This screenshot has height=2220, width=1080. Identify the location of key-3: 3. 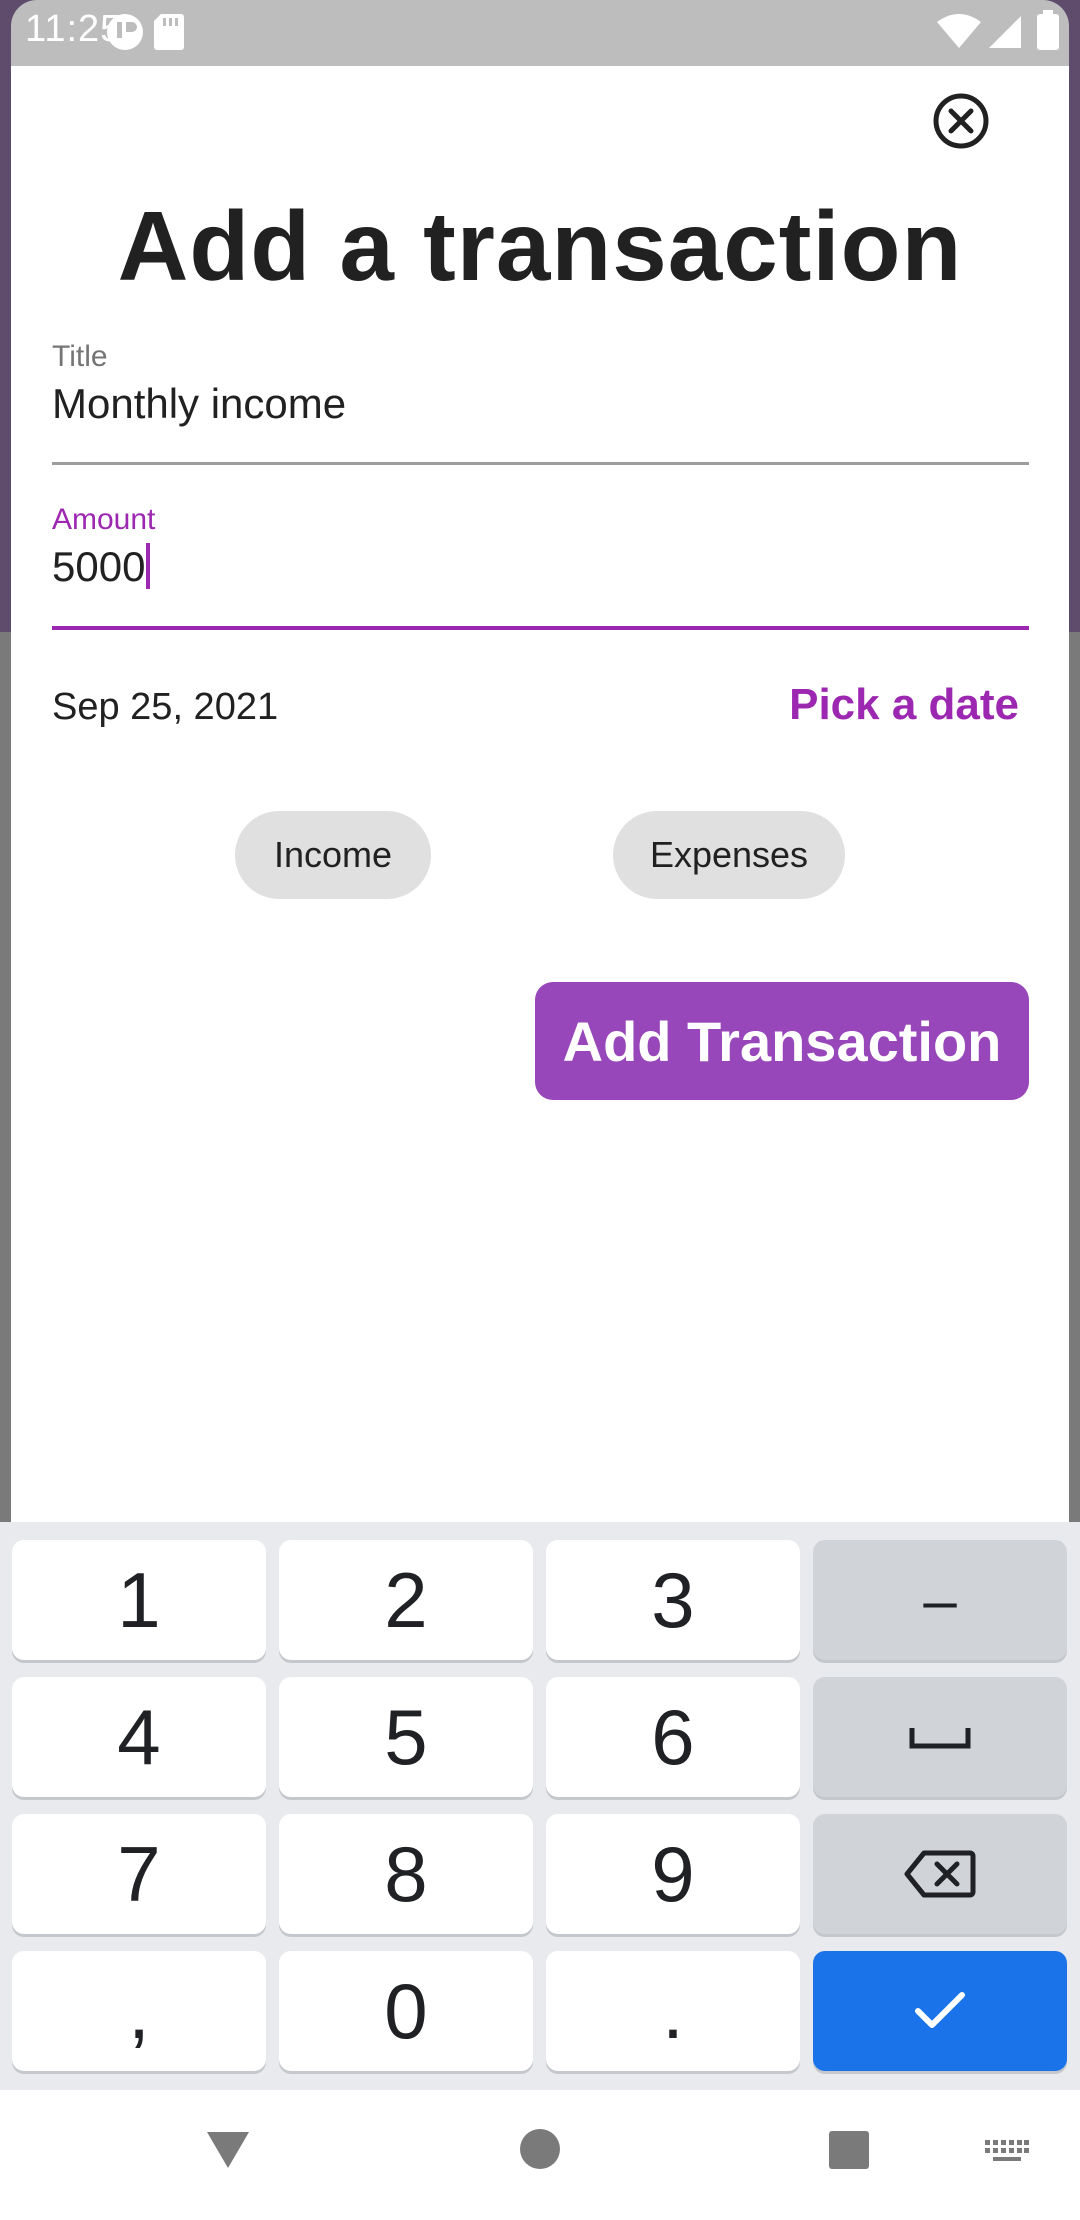
(673, 1600).